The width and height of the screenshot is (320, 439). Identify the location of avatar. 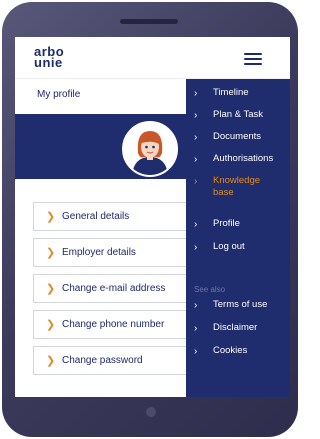
(150, 149).